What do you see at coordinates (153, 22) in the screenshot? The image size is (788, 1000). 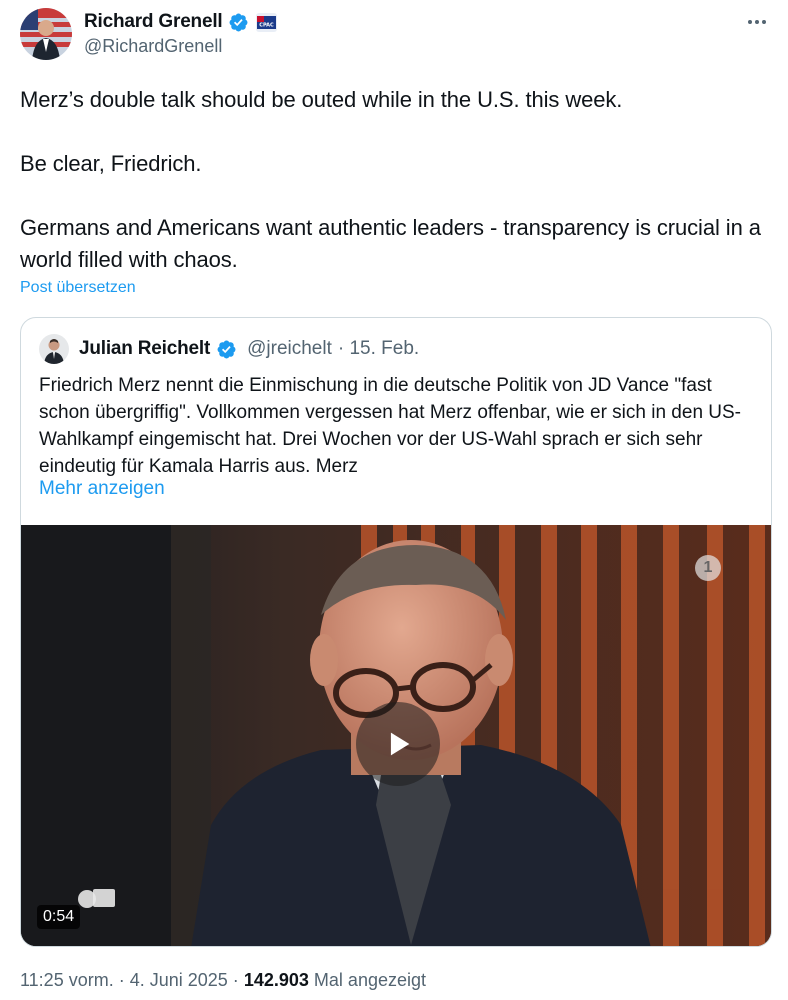 I see `author-name: Richard Grenell` at bounding box center [153, 22].